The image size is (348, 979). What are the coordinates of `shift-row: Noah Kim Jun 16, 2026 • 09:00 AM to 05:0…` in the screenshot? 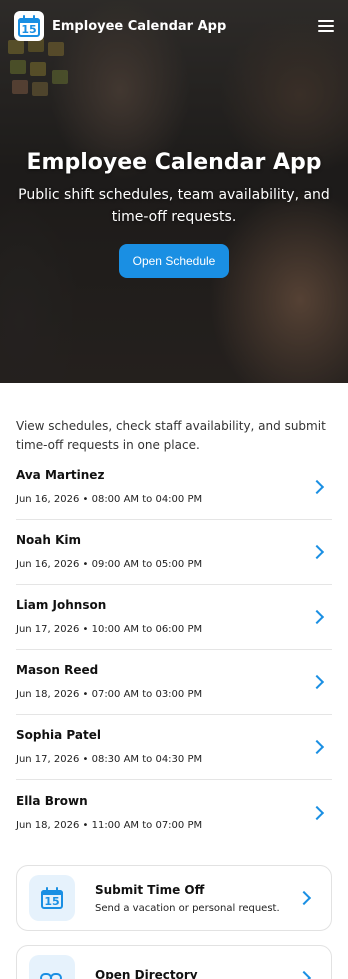 It's located at (174, 552).